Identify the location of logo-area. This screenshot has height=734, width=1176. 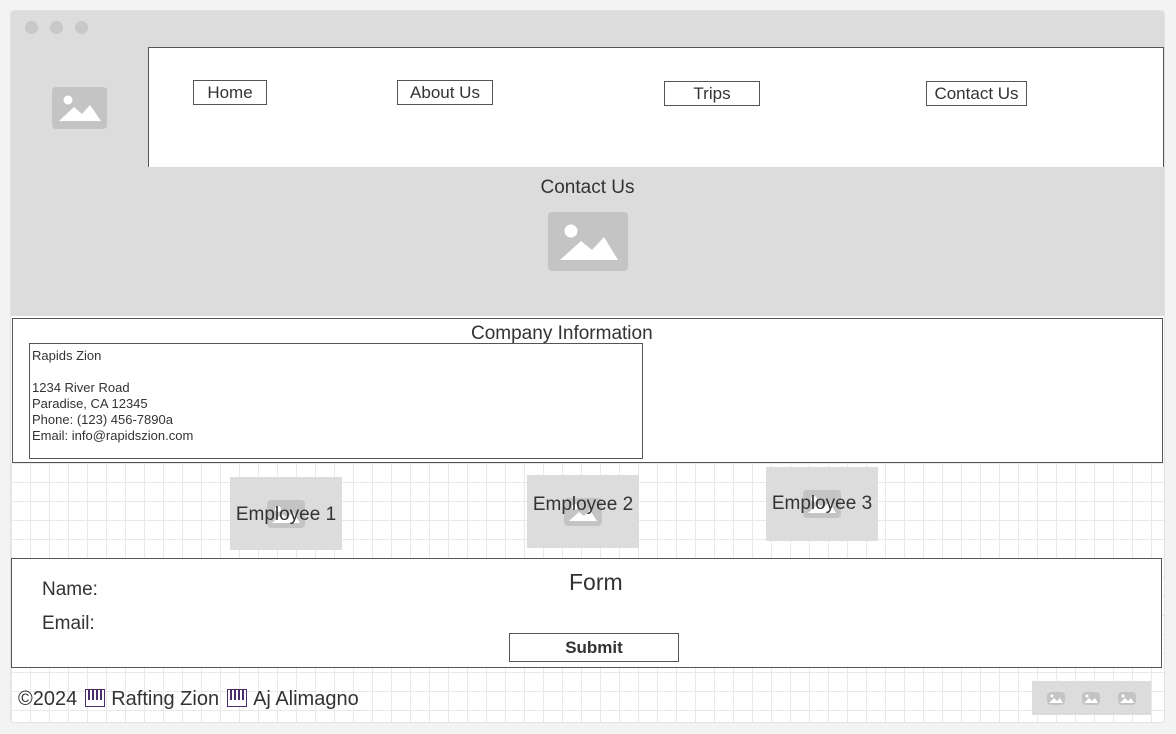
(79, 107).